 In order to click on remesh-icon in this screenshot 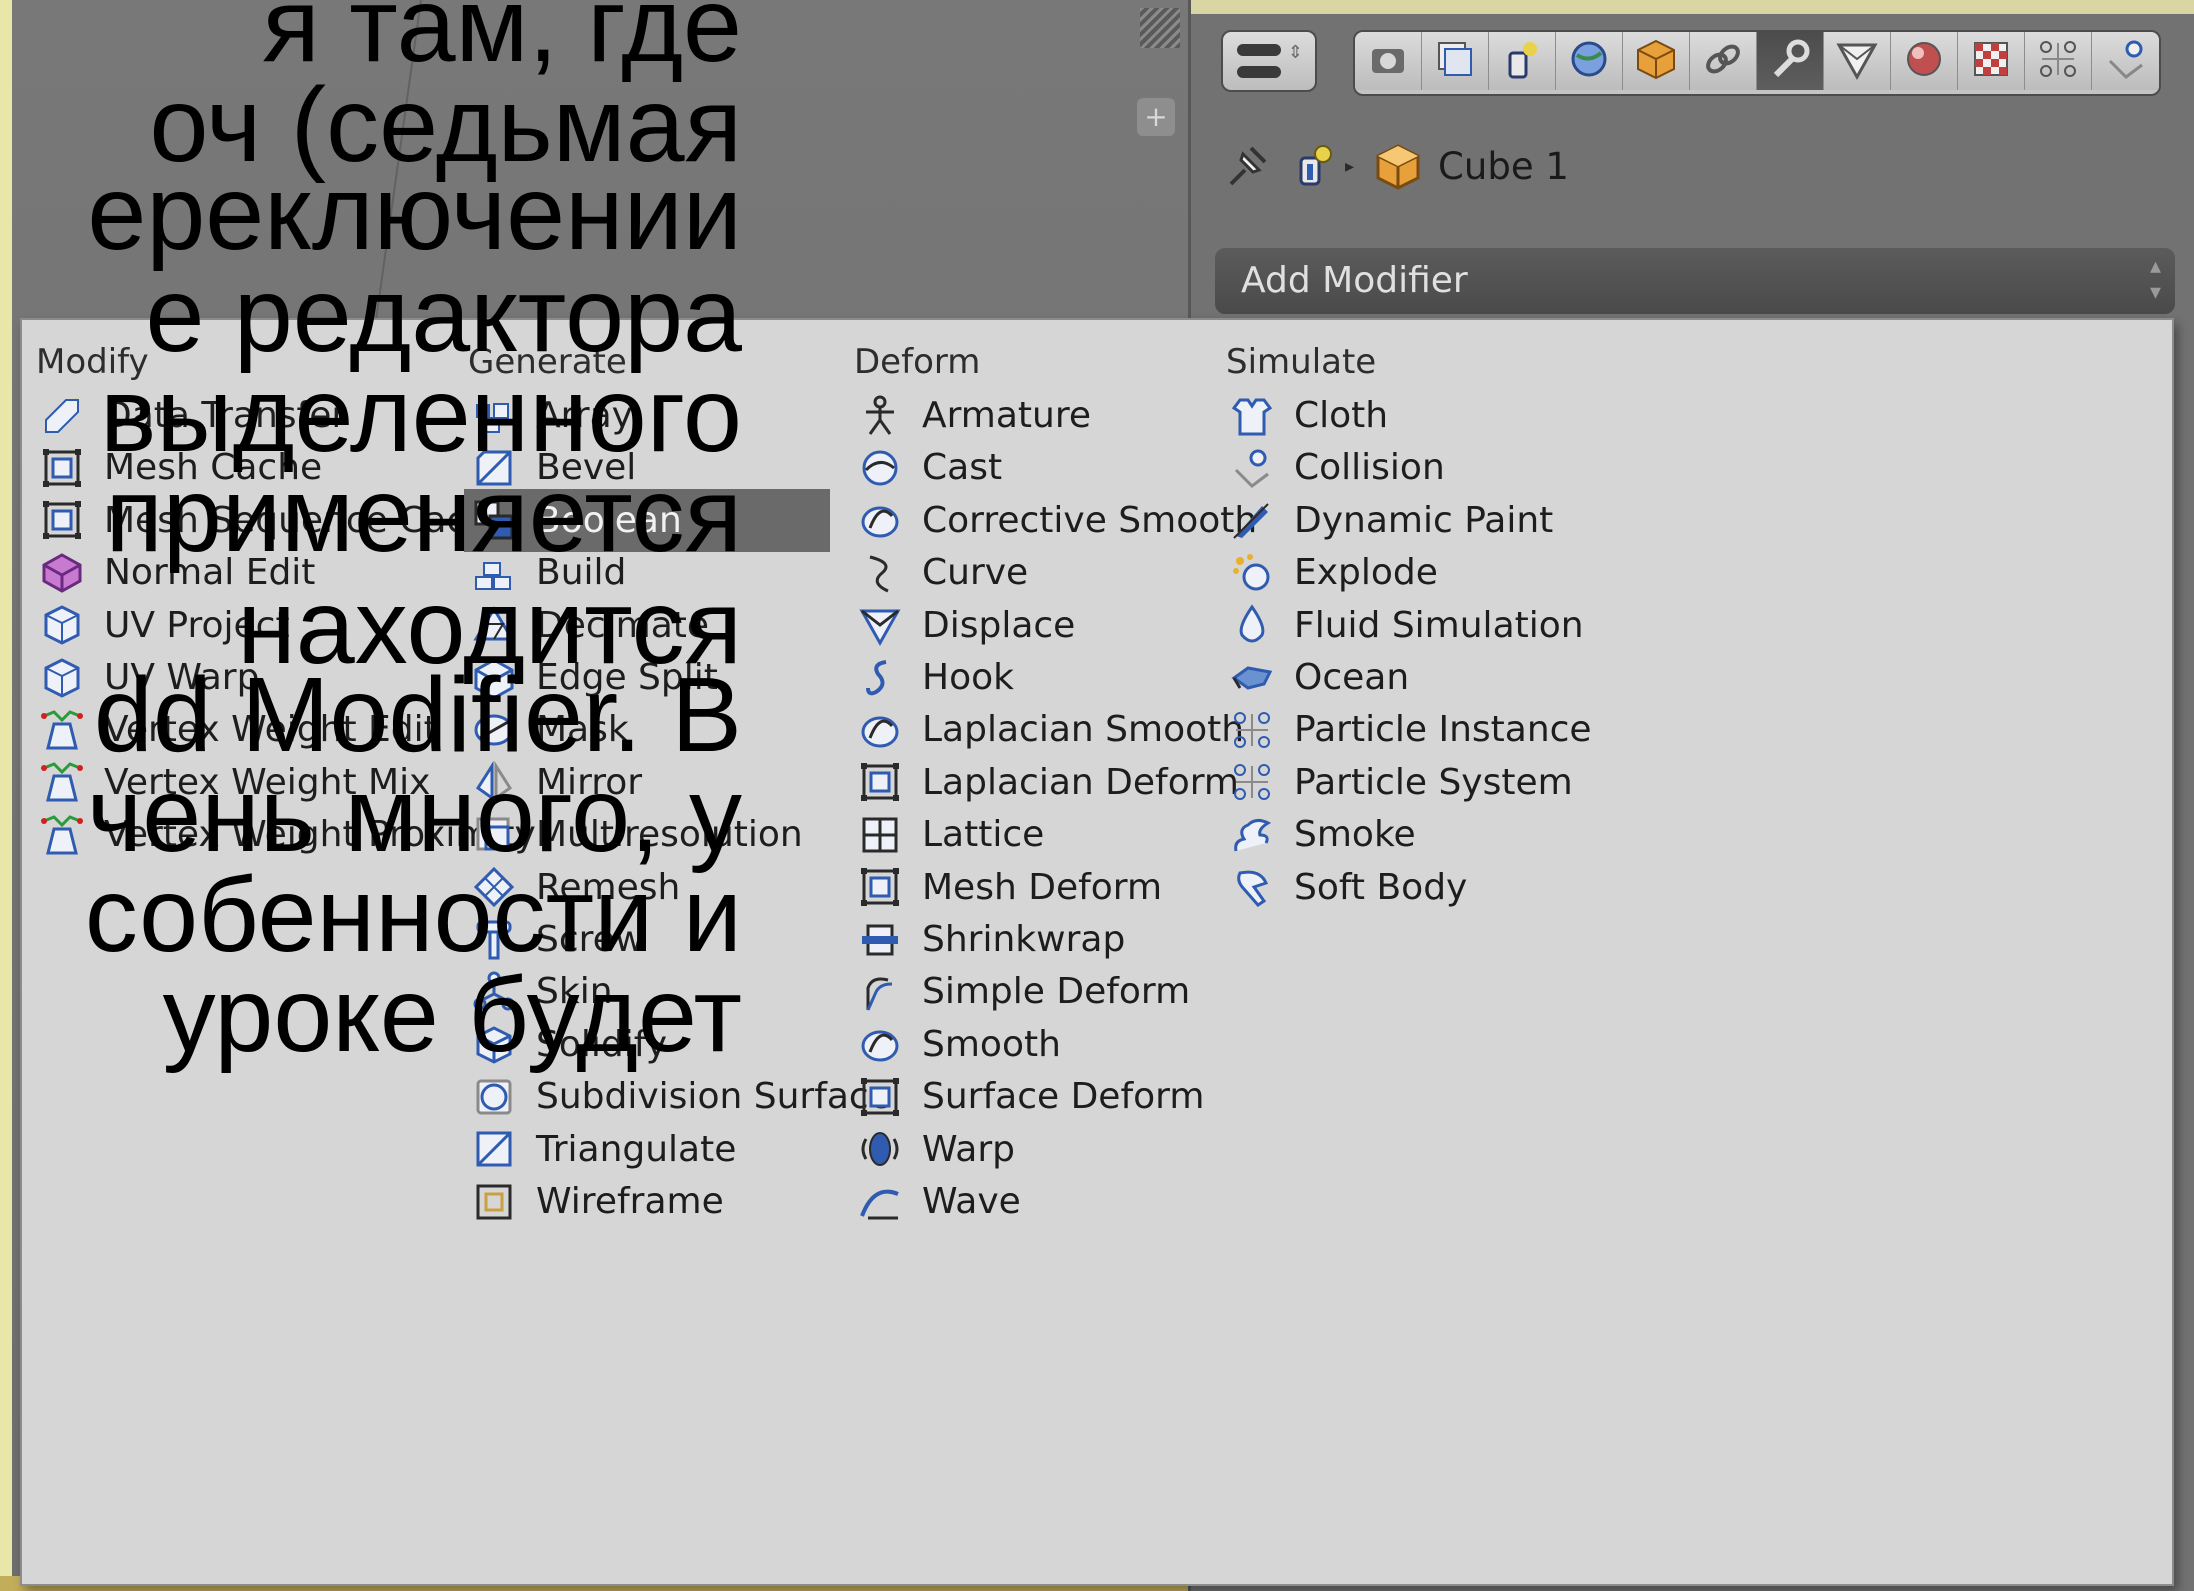, I will do `click(494, 887)`.